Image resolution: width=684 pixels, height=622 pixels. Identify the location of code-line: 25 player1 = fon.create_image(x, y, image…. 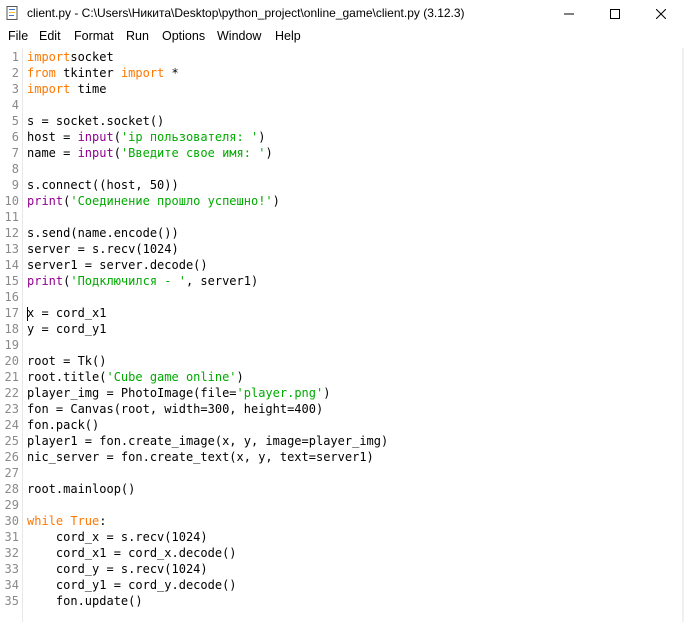
(342, 441).